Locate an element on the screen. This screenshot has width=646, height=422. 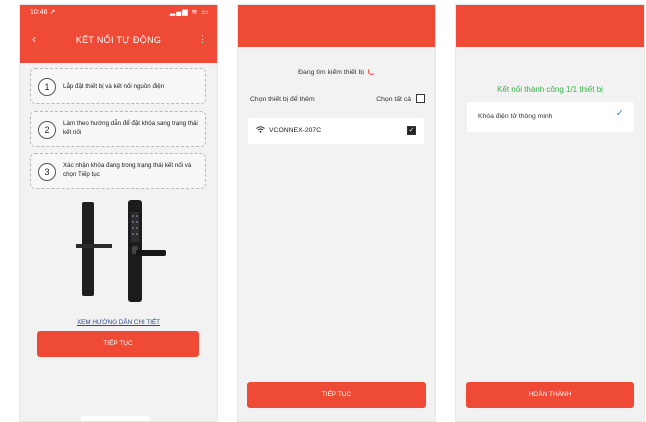
step-number: 2 is located at coordinates (47, 130).